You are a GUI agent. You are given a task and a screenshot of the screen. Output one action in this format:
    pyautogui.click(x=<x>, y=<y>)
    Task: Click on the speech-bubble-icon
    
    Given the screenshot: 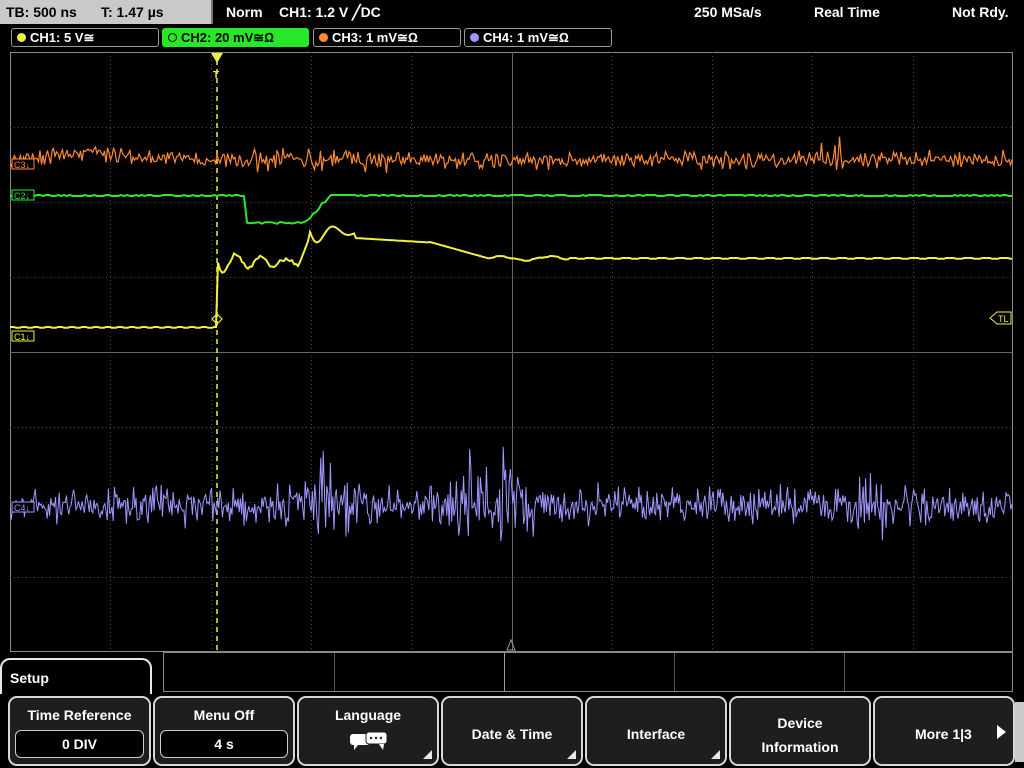 What is the action you would take?
    pyautogui.click(x=369, y=740)
    